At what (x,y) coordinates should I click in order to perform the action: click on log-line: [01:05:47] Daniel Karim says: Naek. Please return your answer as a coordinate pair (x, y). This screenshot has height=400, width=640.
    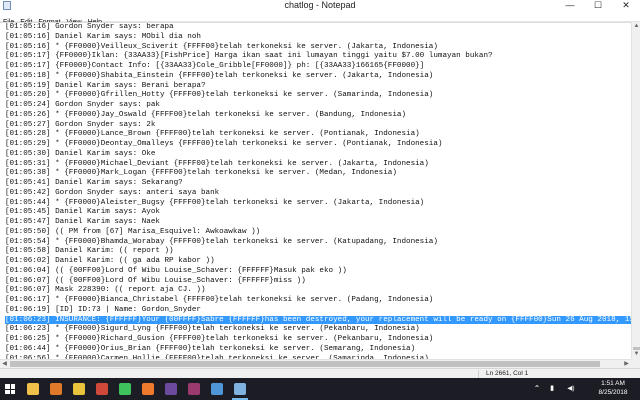
    Looking at the image, I should click on (315, 223).